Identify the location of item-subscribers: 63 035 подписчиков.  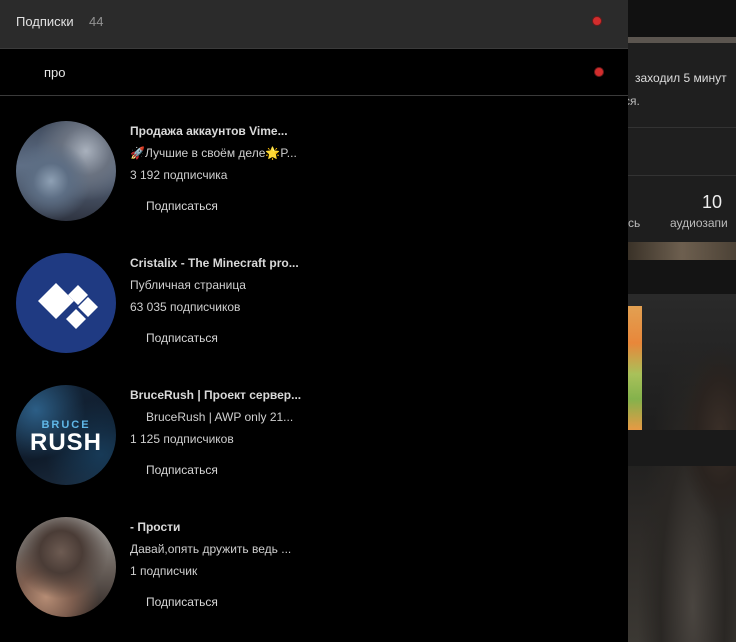
(185, 307).